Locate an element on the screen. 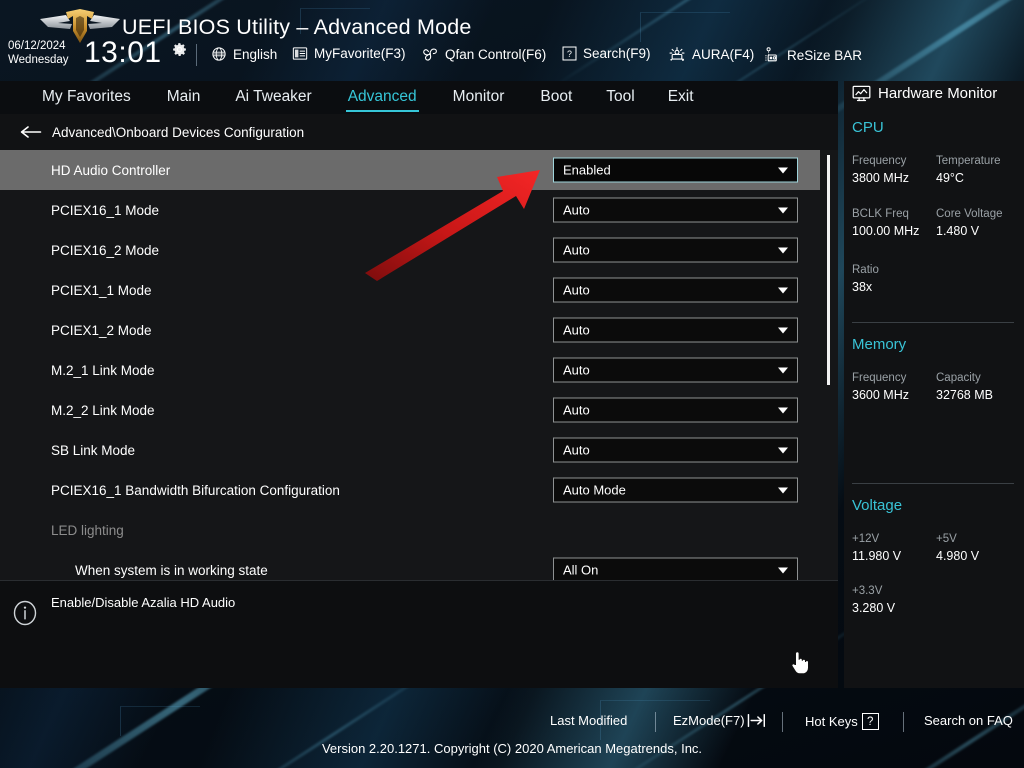 The image size is (1024, 768). toolbar-item-qfan: Qfan Control(F6) is located at coordinates (483, 54).